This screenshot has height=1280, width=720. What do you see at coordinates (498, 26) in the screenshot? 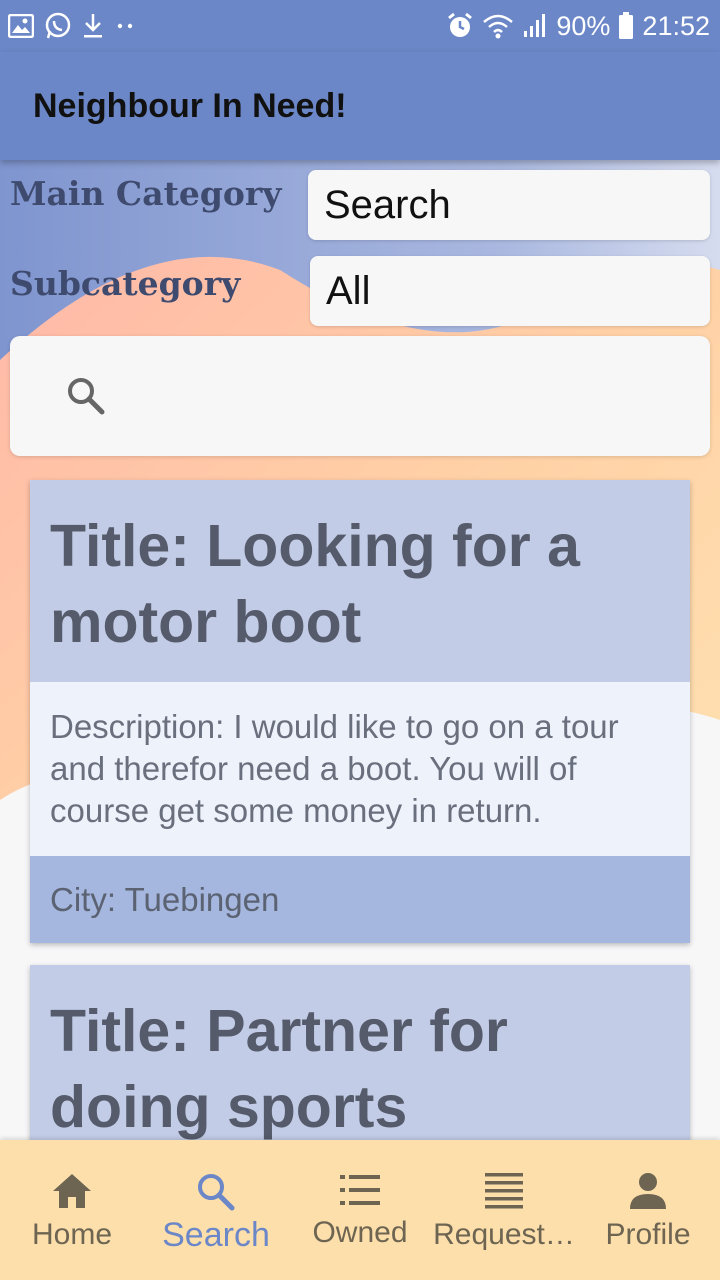
I see `wifi-icon` at bounding box center [498, 26].